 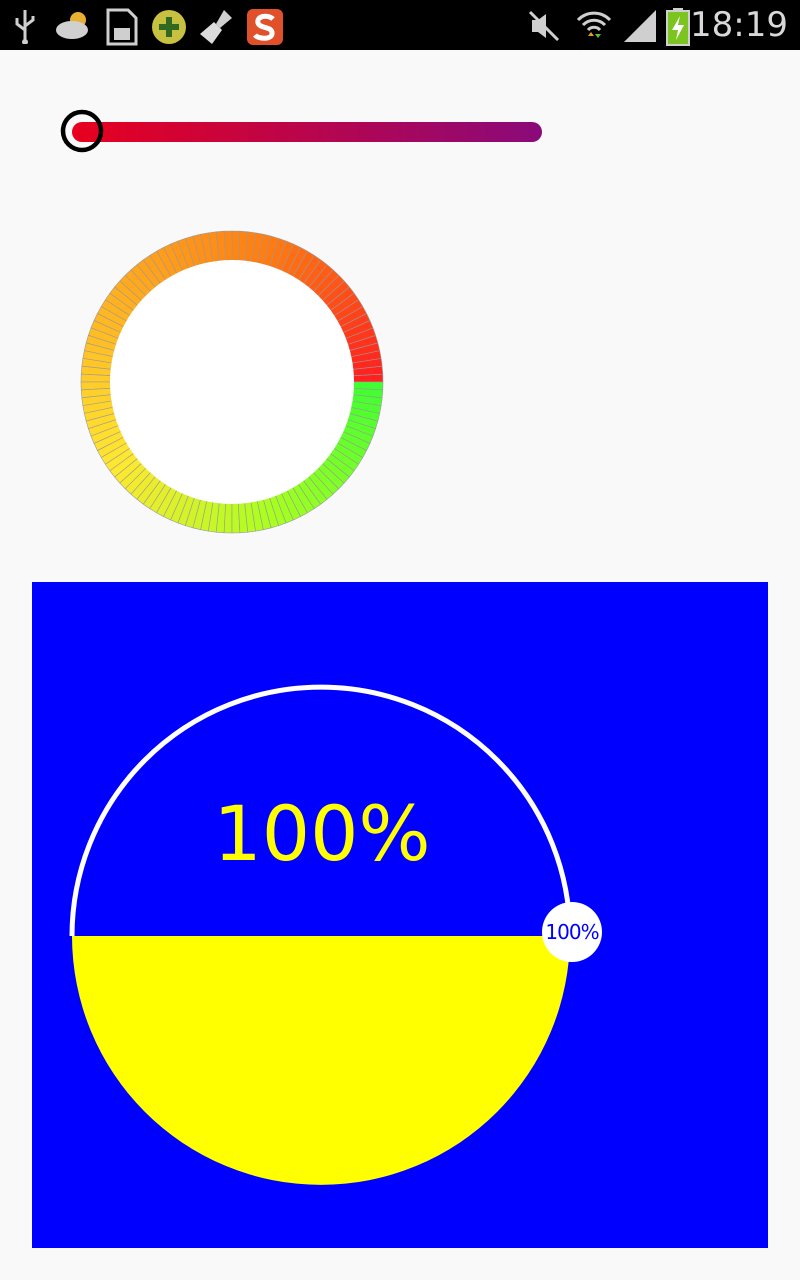 What do you see at coordinates (321, 1060) in the screenshot?
I see `wave-fill` at bounding box center [321, 1060].